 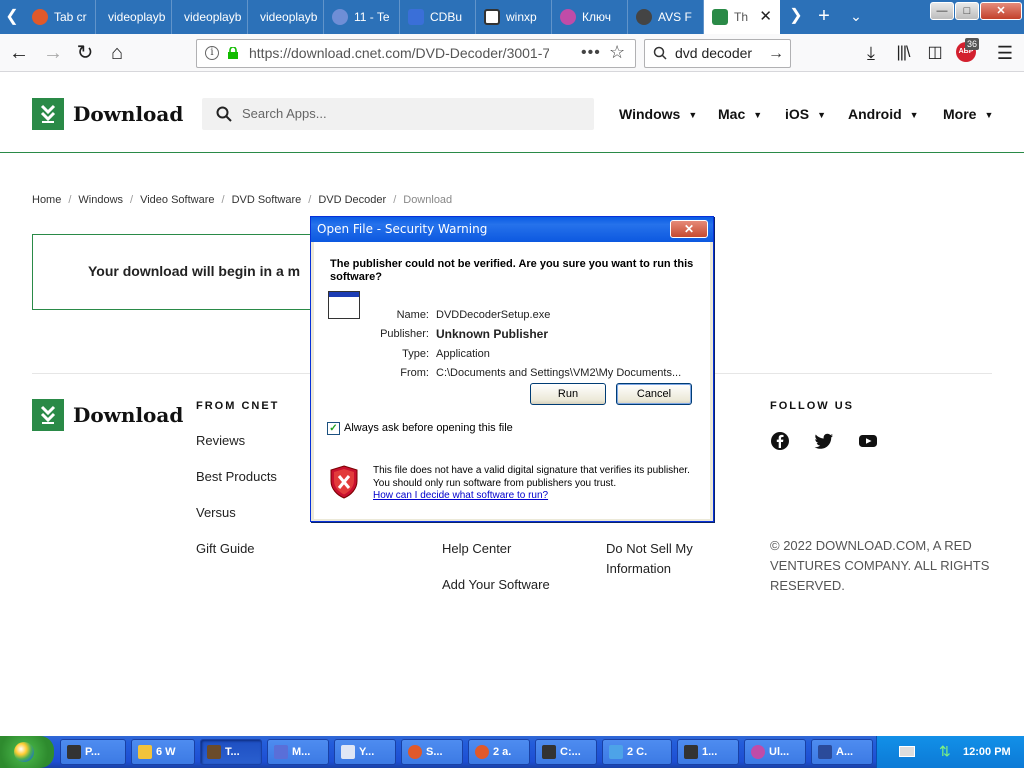 I want to click on clock: 12:00 PM, so click(x=987, y=752).